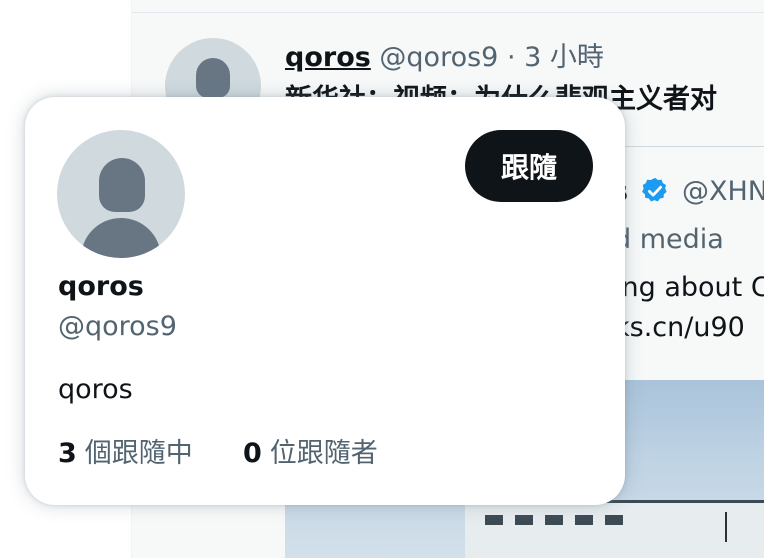 The width and height of the screenshot is (764, 558). What do you see at coordinates (614, 529) in the screenshot?
I see `ship-illustration` at bounding box center [614, 529].